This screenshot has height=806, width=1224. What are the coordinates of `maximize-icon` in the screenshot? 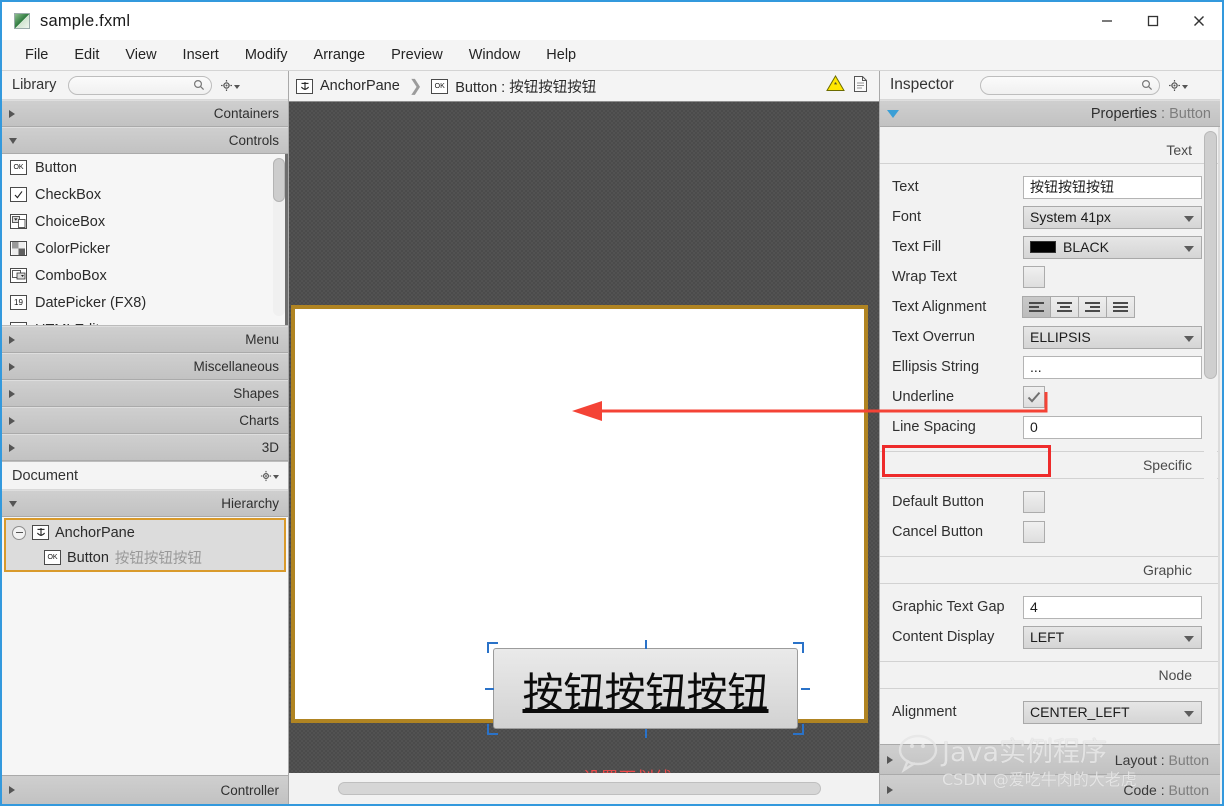 It's located at (1153, 21).